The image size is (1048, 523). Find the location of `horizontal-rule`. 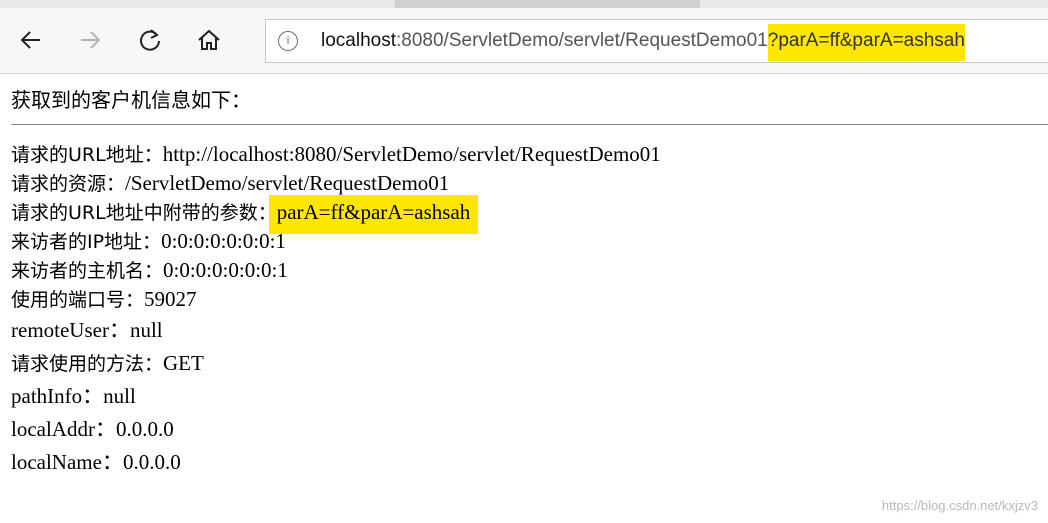

horizontal-rule is located at coordinates (529, 124).